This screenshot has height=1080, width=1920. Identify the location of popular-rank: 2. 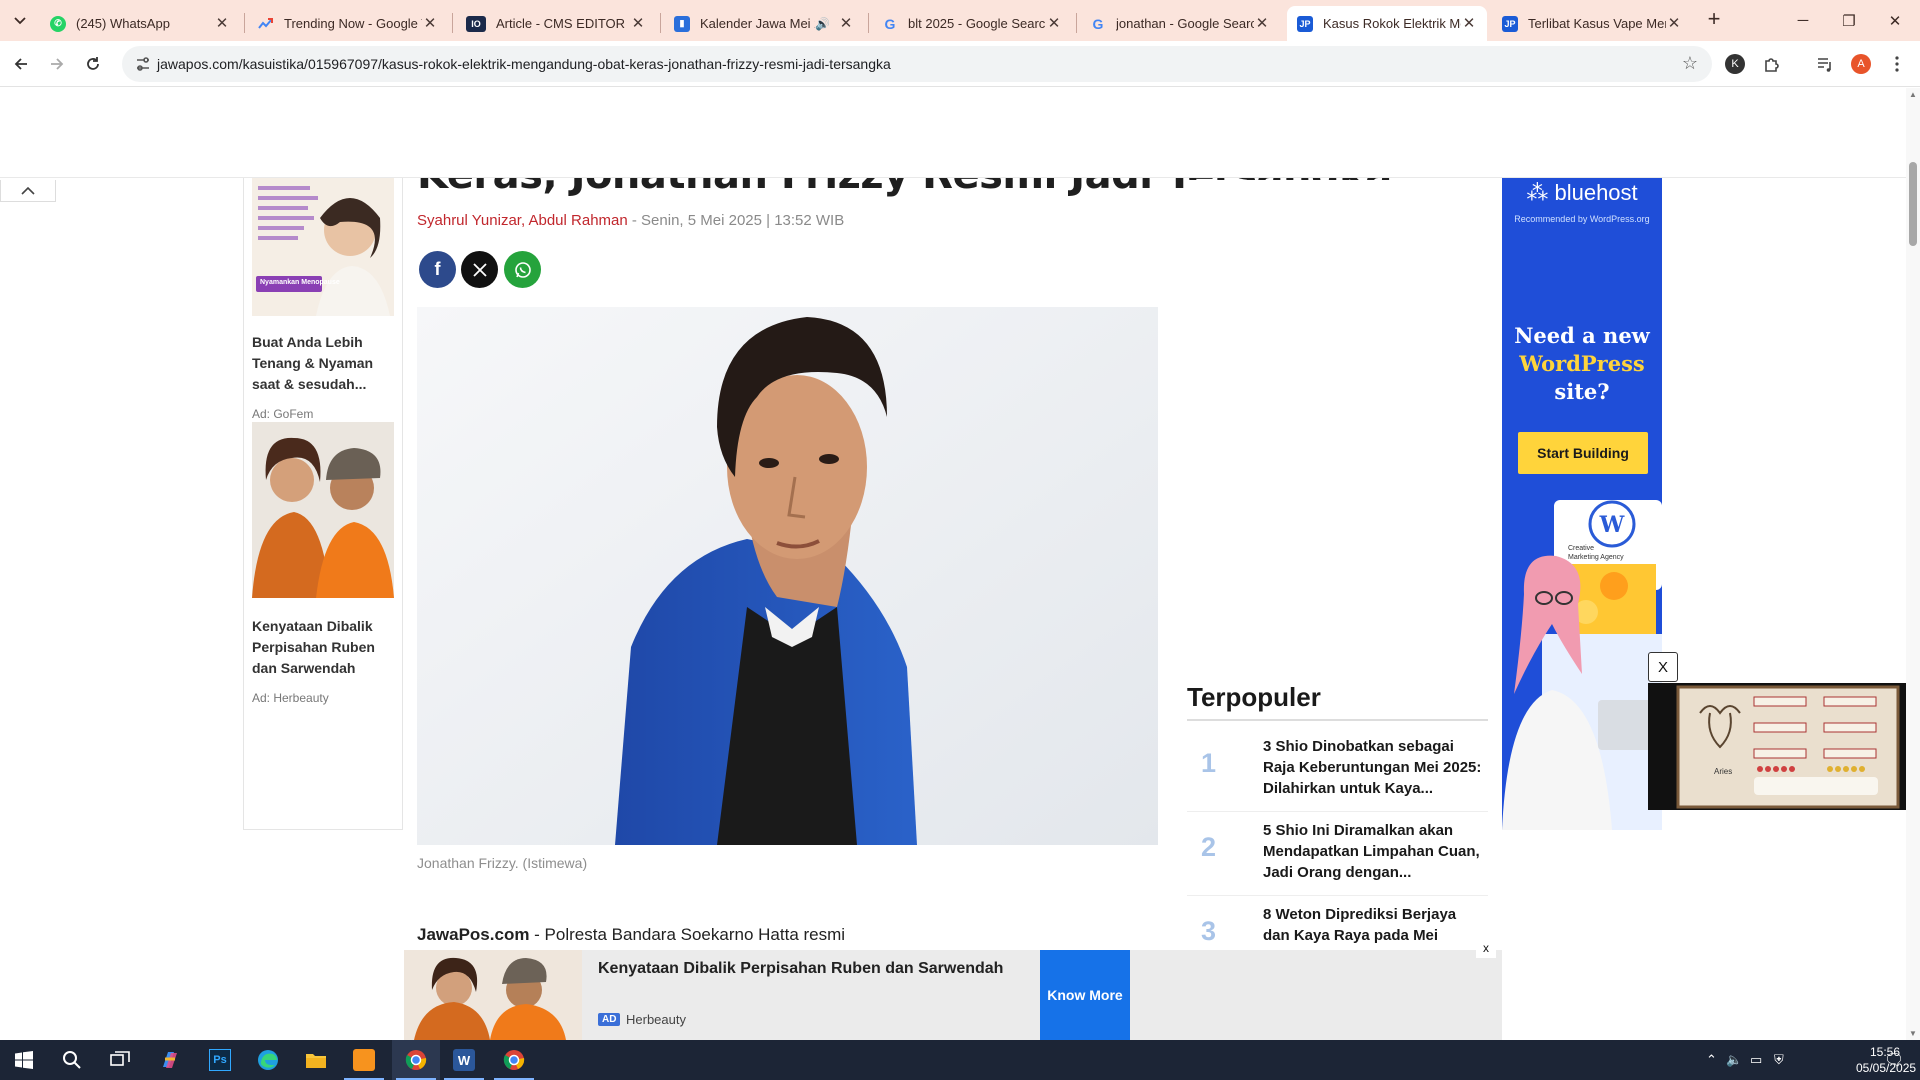
(1209, 847).